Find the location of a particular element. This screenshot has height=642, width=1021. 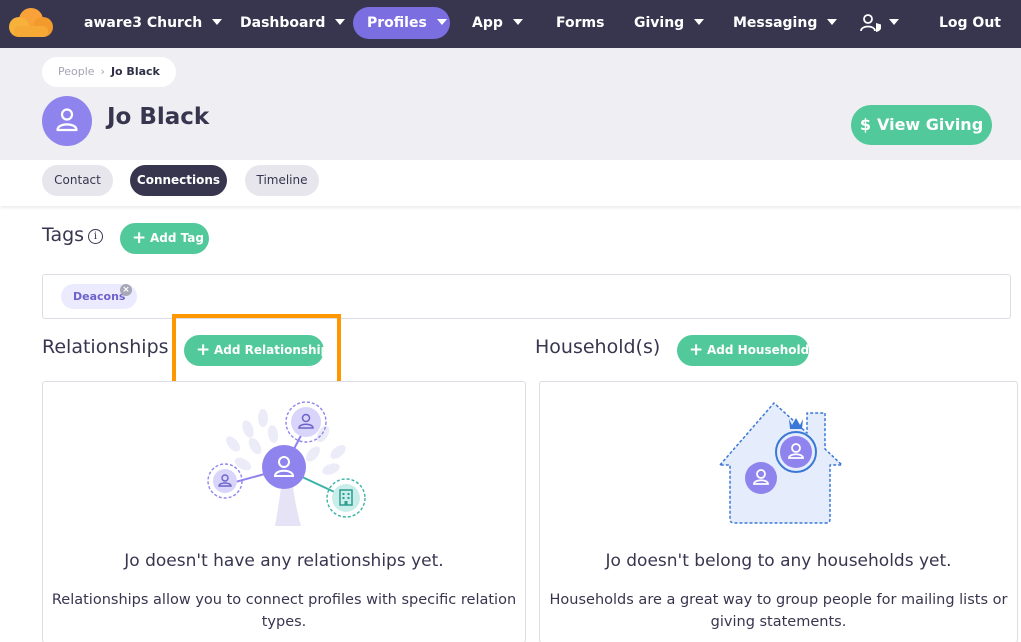

nav-app: App is located at coordinates (497, 23).